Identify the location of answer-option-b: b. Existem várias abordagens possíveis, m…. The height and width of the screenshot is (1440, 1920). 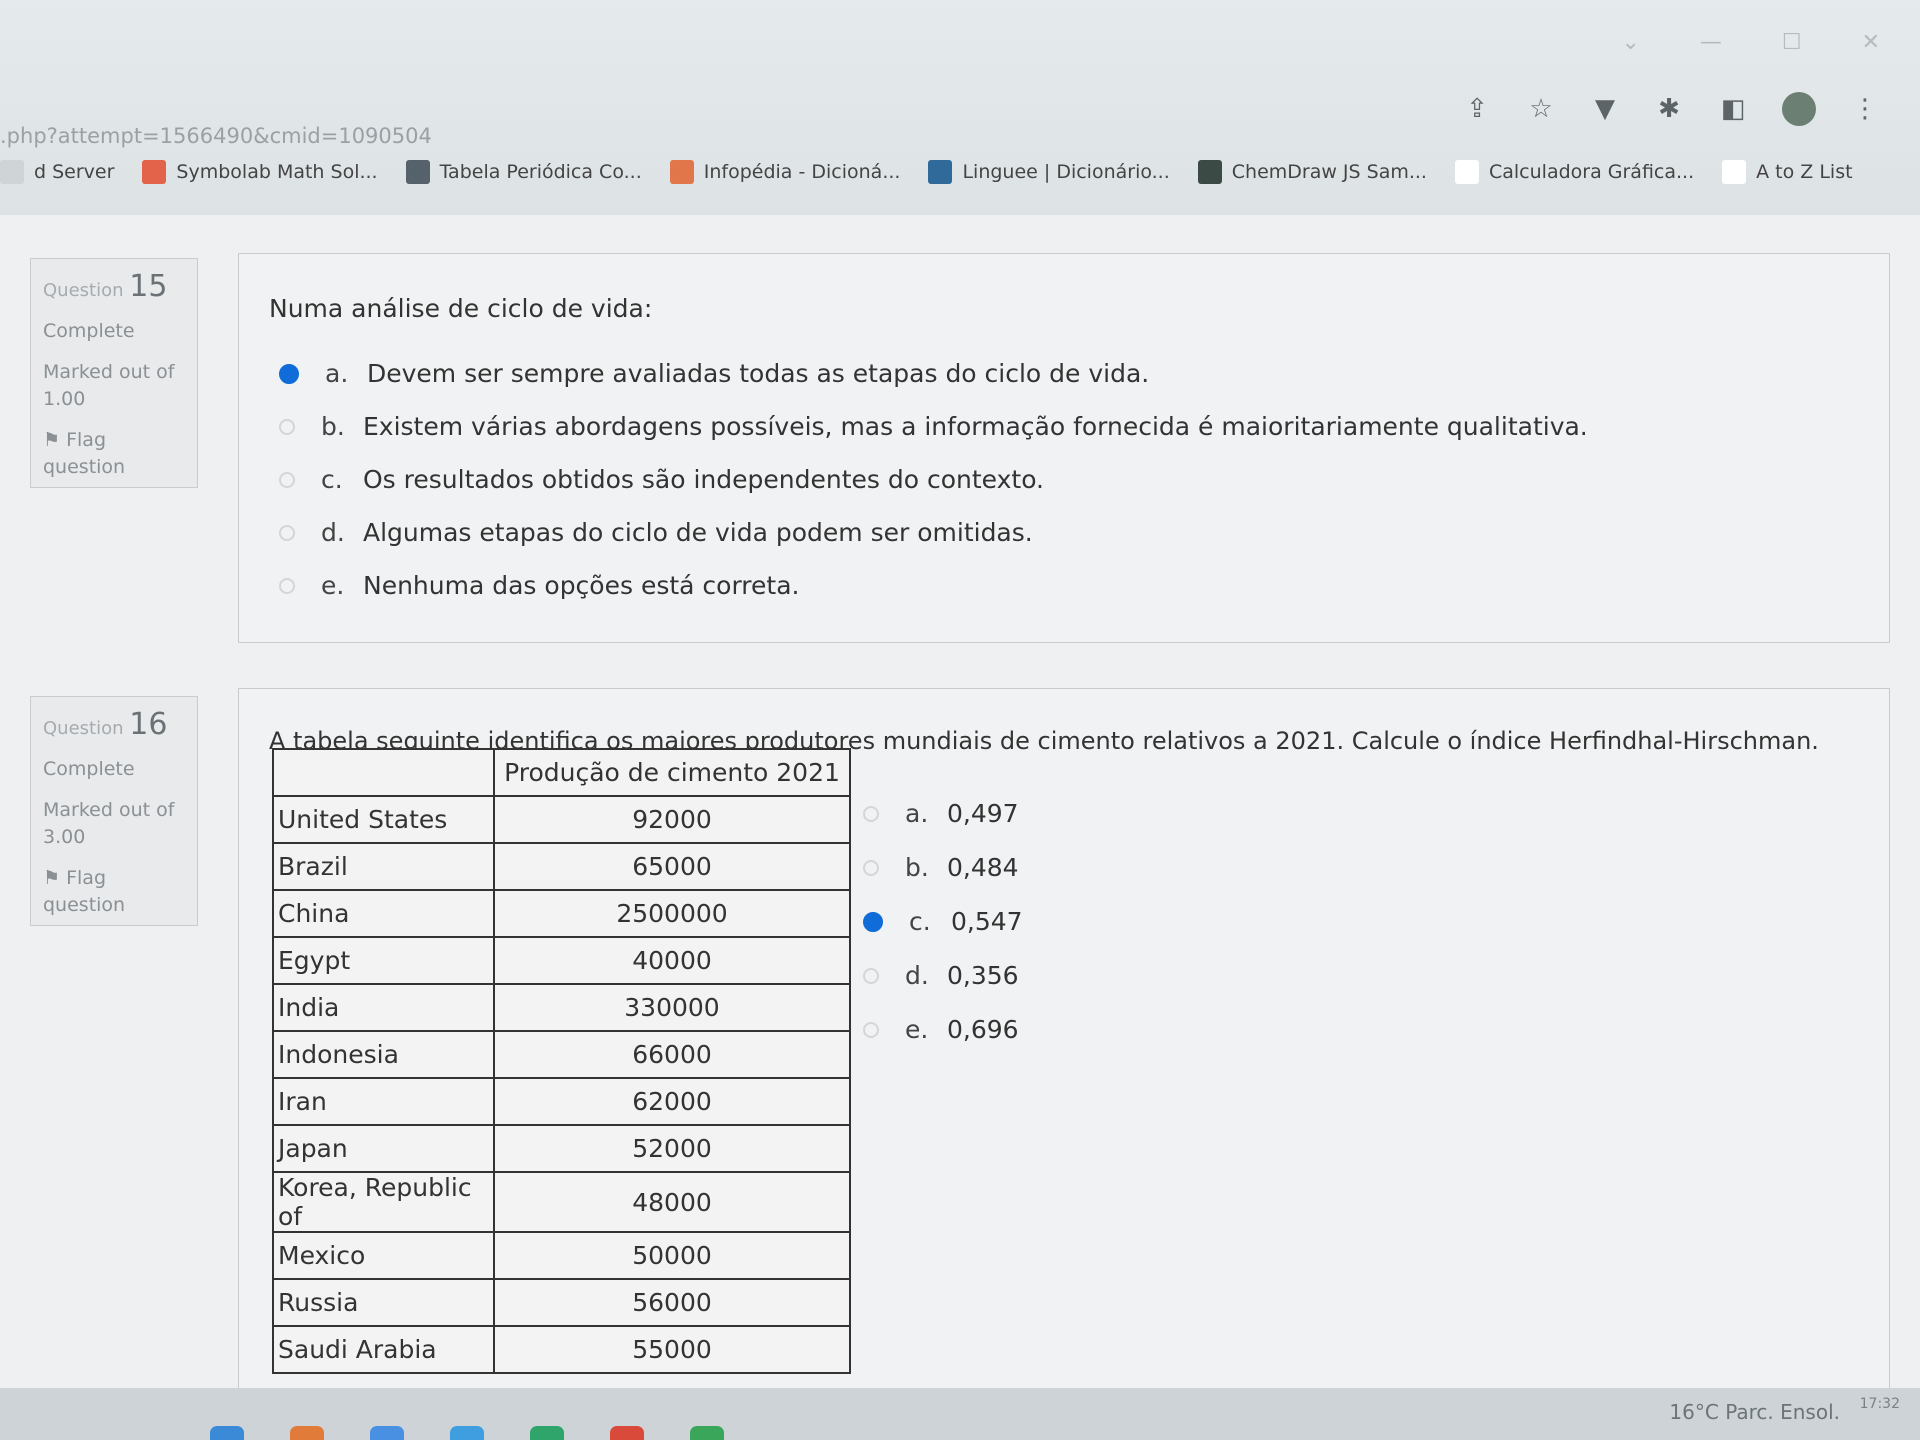
(933, 426).